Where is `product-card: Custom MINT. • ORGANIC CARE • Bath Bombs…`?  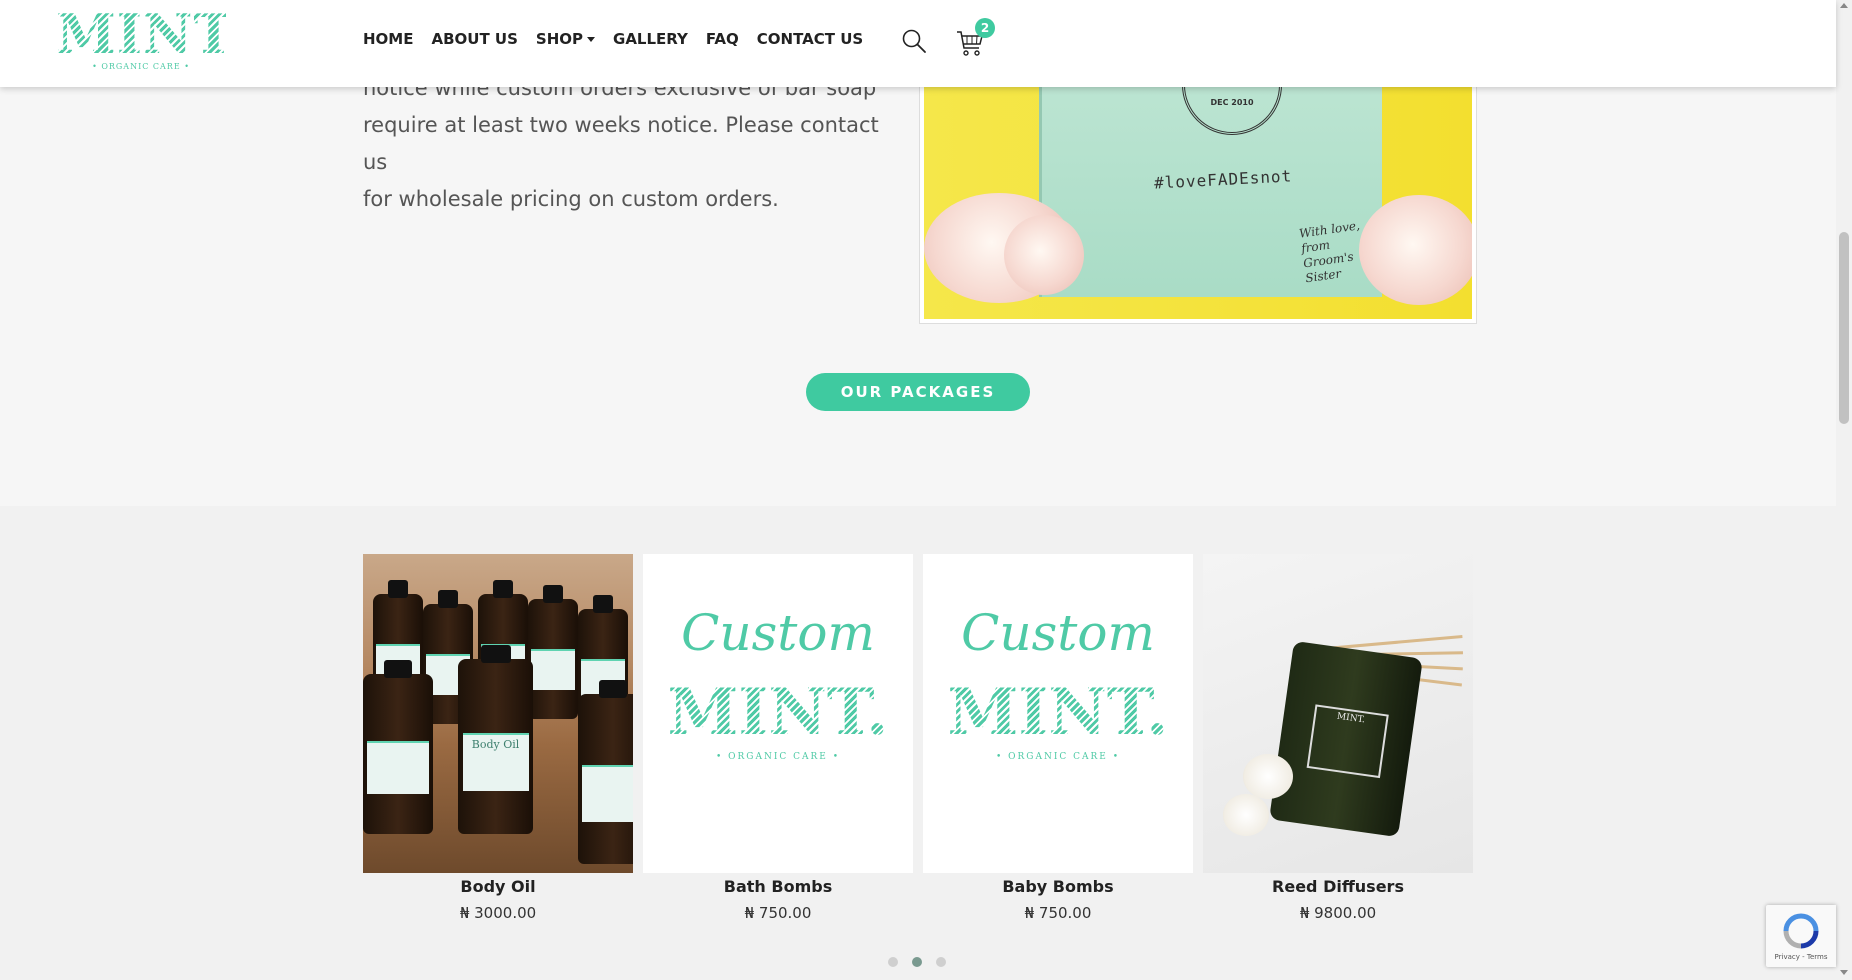 product-card: Custom MINT. • ORGANIC CARE • Bath Bombs… is located at coordinates (778, 739).